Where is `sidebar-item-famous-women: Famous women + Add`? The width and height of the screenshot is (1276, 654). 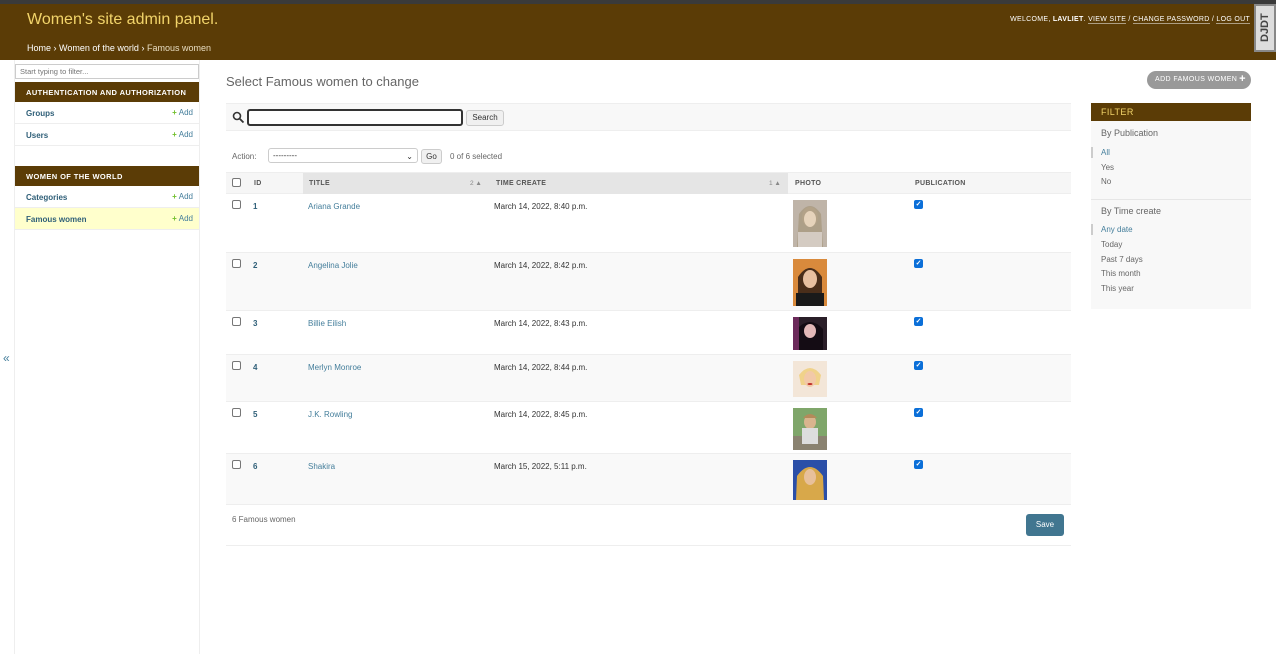
sidebar-item-famous-women: Famous women + Add is located at coordinates (107, 219).